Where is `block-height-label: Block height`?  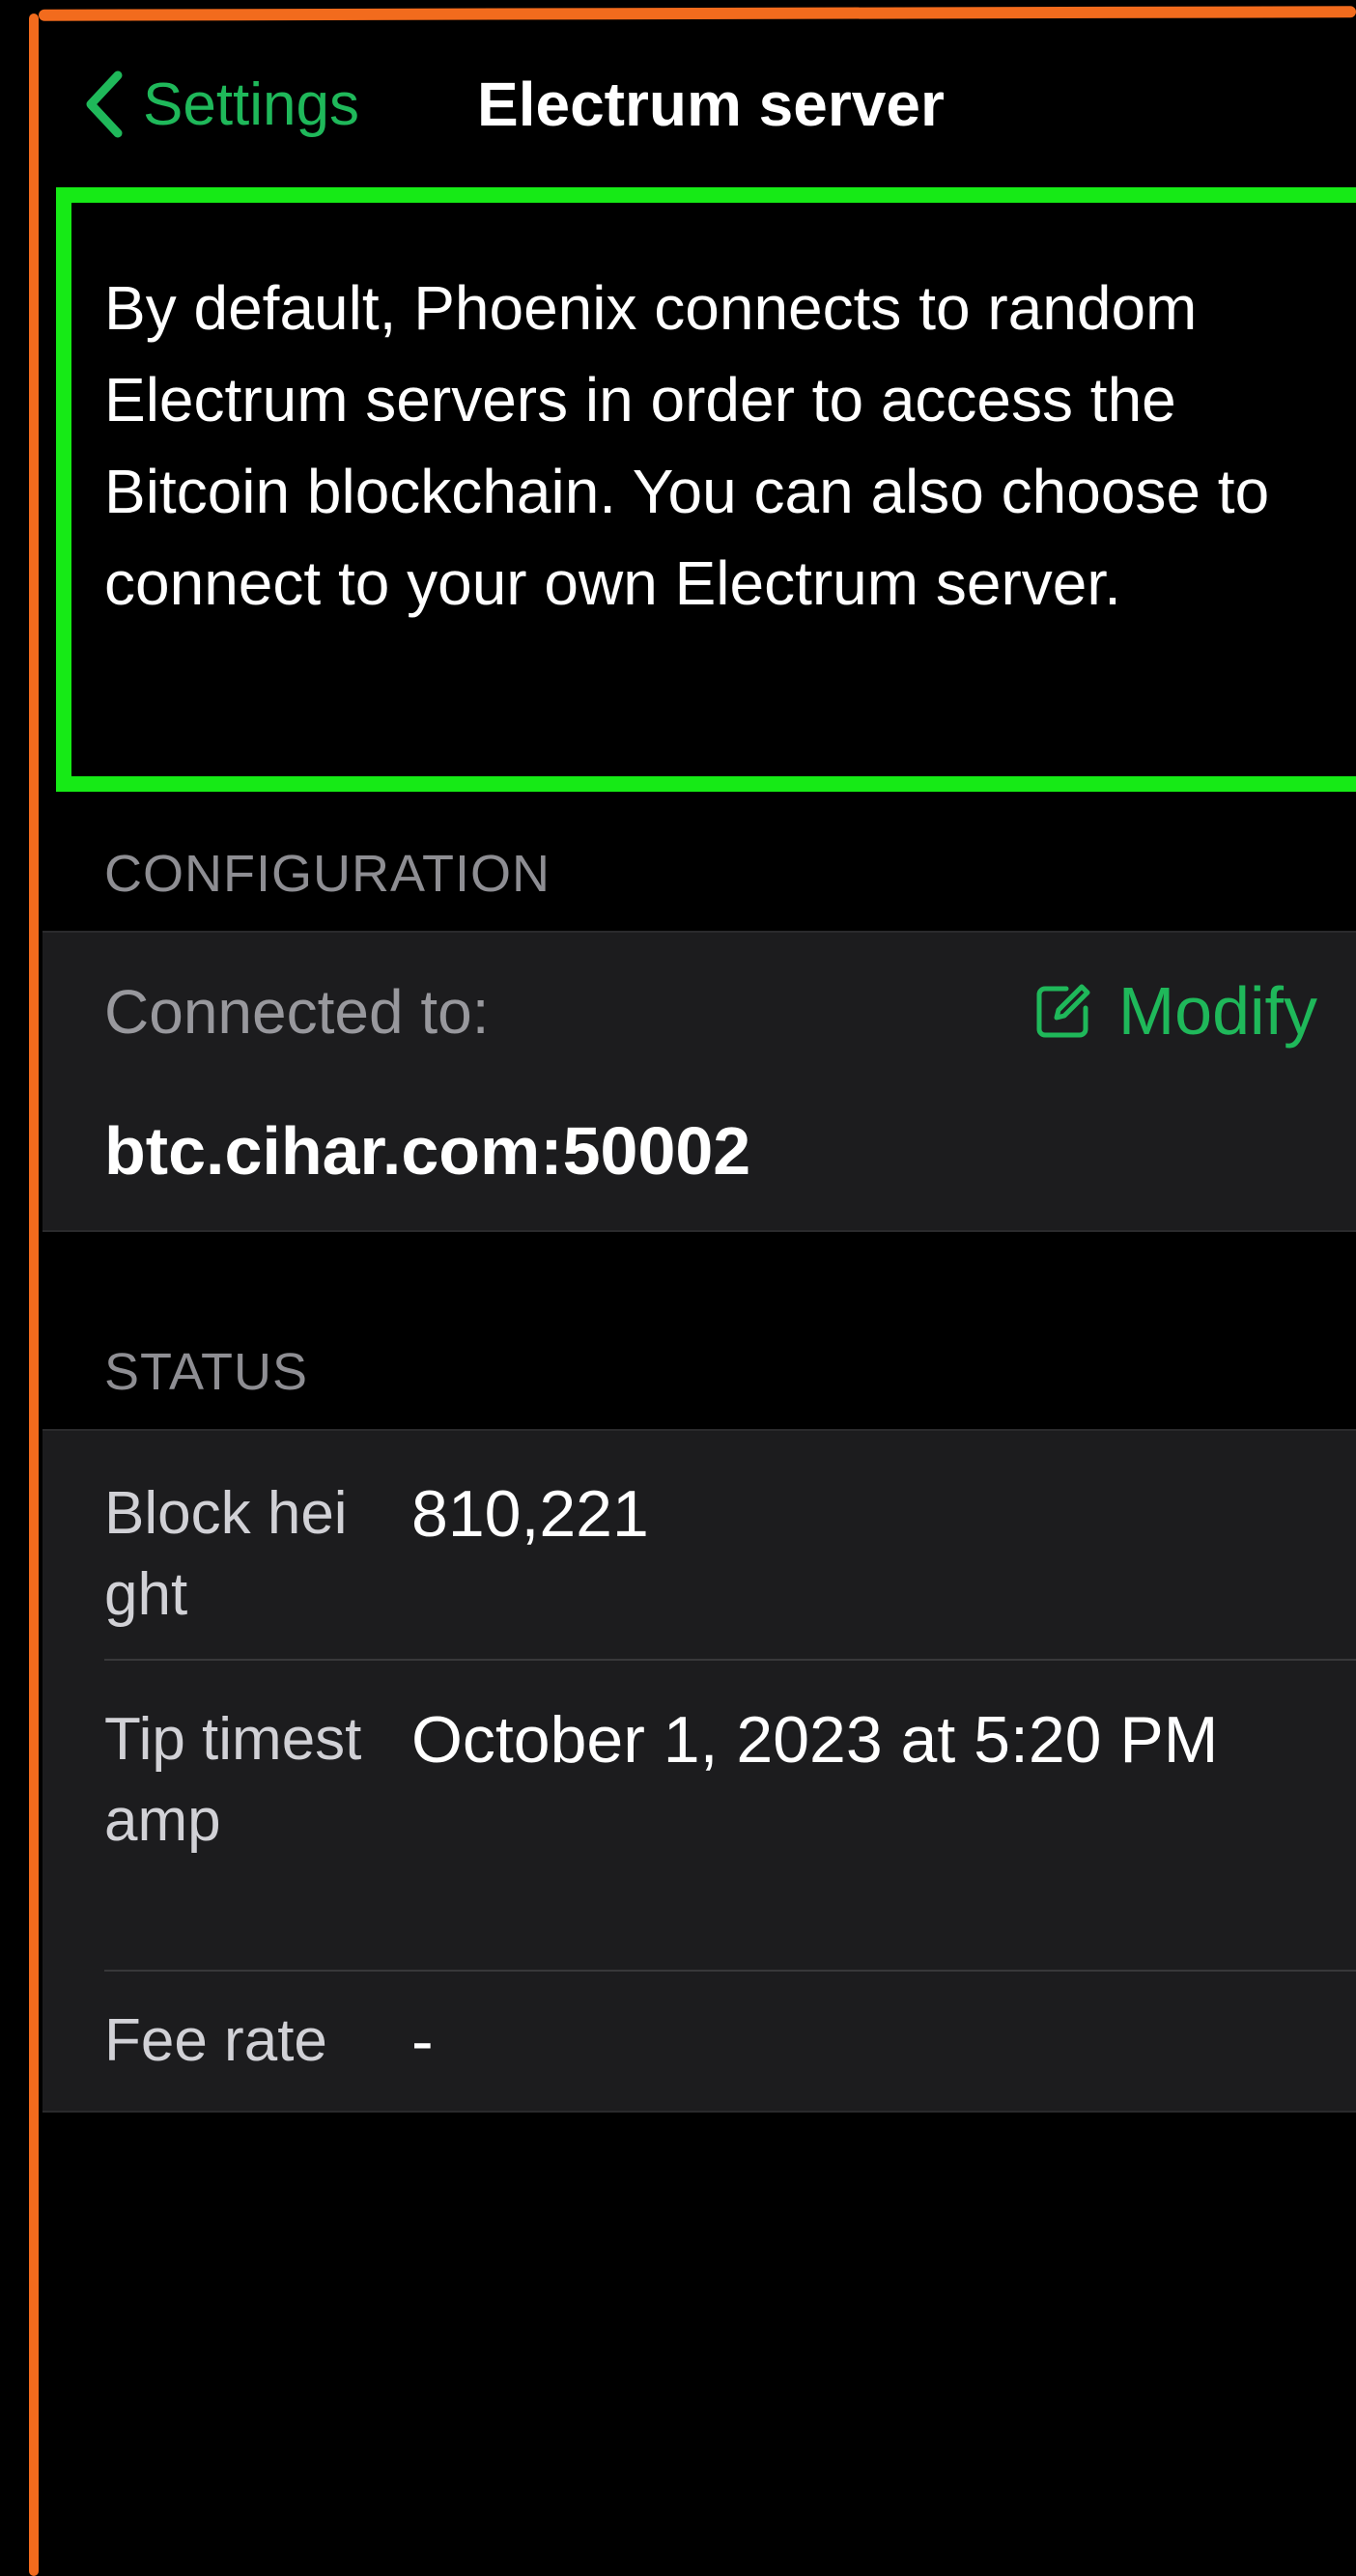
block-height-label: Block height is located at coordinates (226, 1554).